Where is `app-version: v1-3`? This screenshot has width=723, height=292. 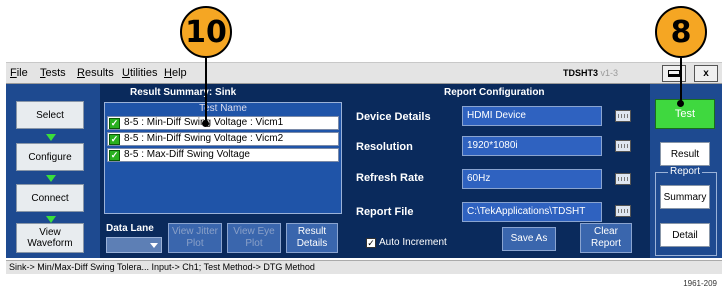 app-version: v1-3 is located at coordinates (609, 73).